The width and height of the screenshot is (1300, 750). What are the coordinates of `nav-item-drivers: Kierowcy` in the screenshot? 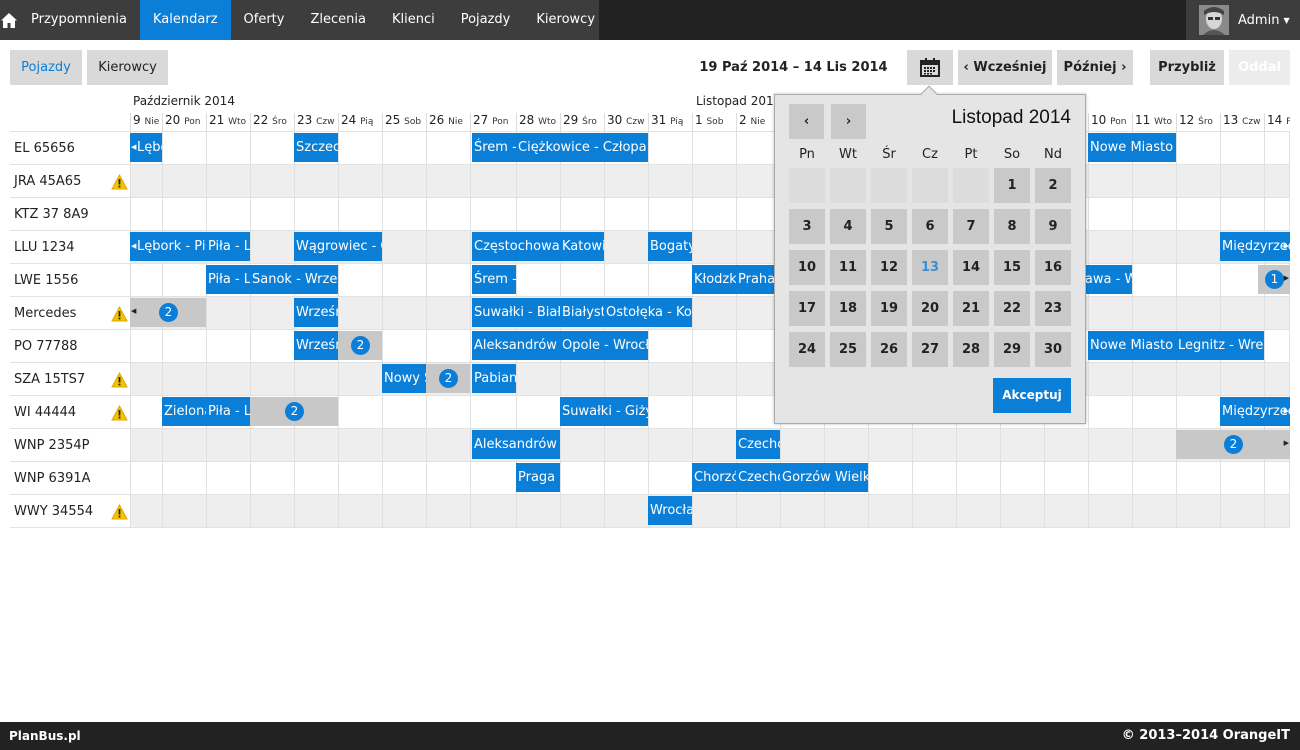 It's located at (565, 20).